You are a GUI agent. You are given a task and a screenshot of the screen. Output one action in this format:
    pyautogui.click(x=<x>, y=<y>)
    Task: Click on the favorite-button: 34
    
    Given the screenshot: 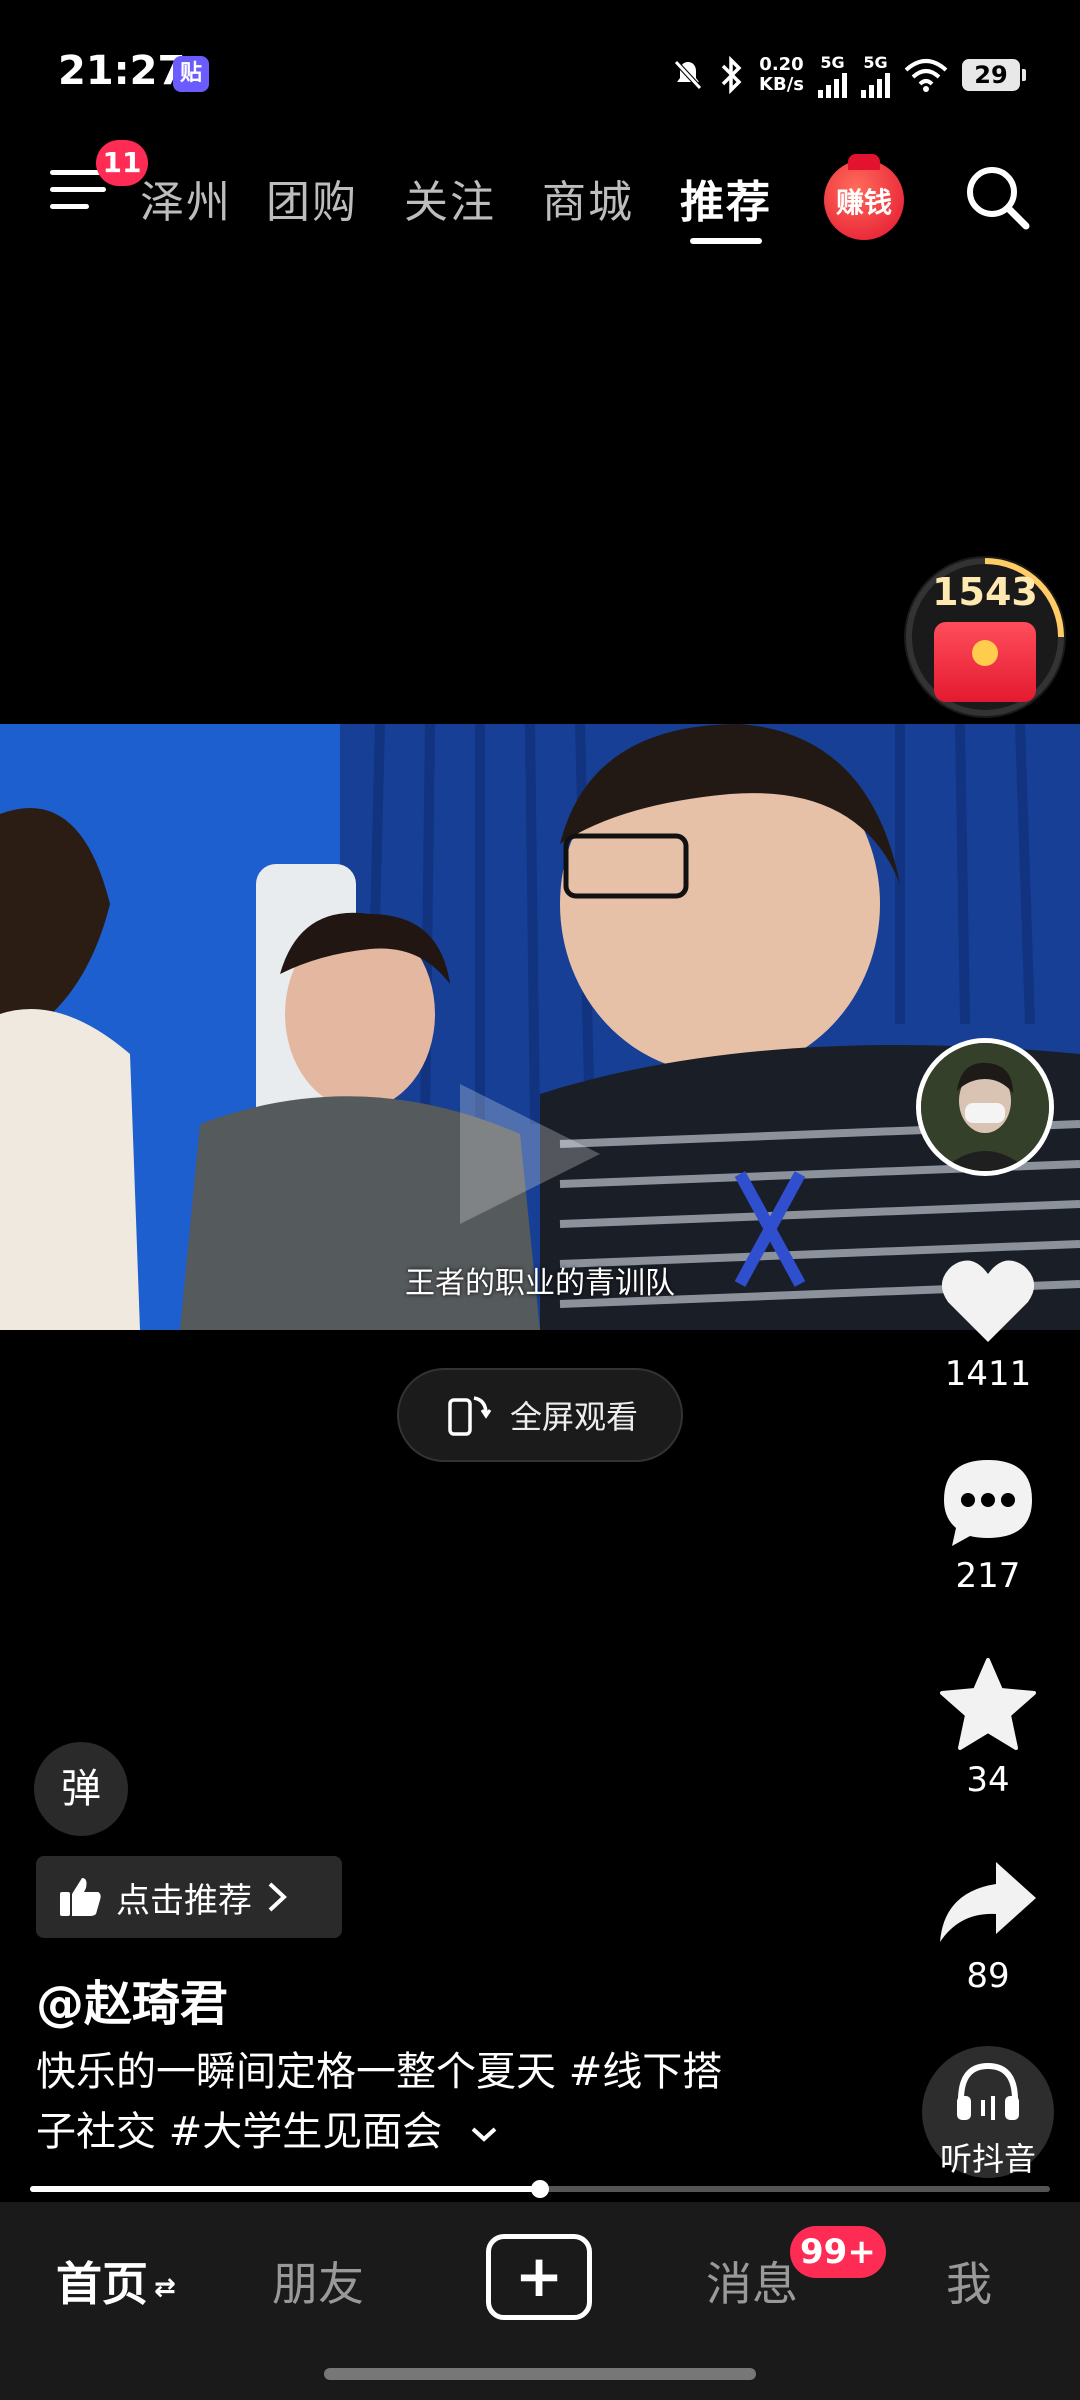 What is the action you would take?
    pyautogui.click(x=988, y=1728)
    